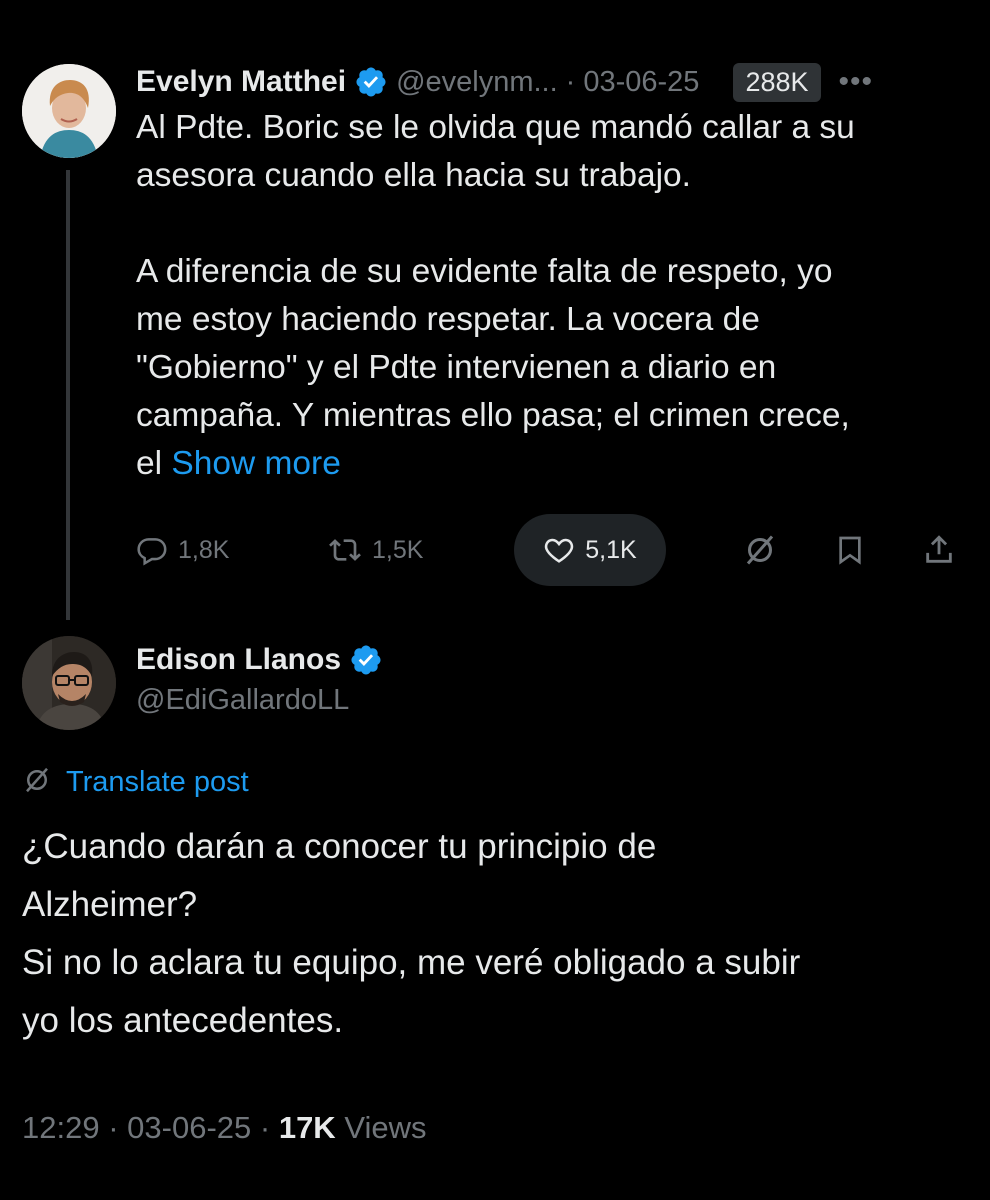 Image resolution: width=990 pixels, height=1200 pixels. I want to click on post-text-line: asesora cuando ella hacia su trabajo., so click(413, 175).